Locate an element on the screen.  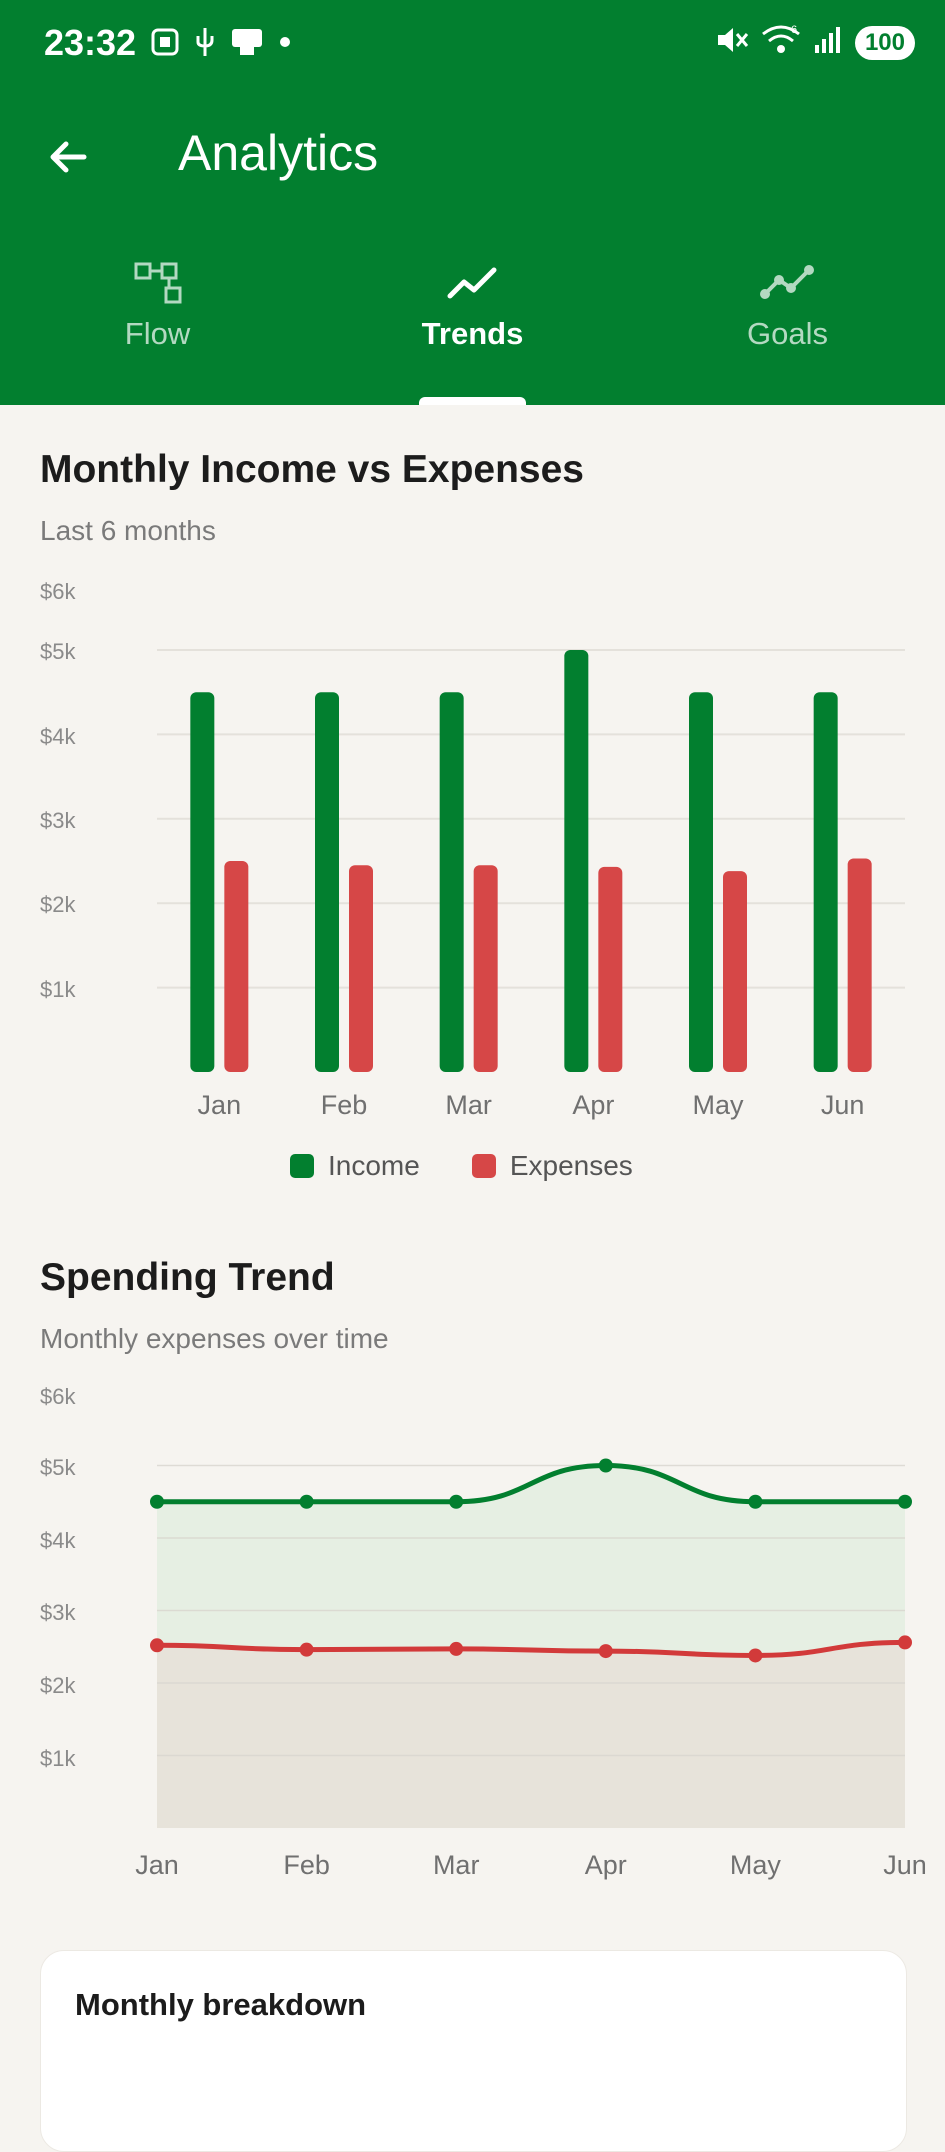
legend-swatch-income is located at coordinates (302, 1166).